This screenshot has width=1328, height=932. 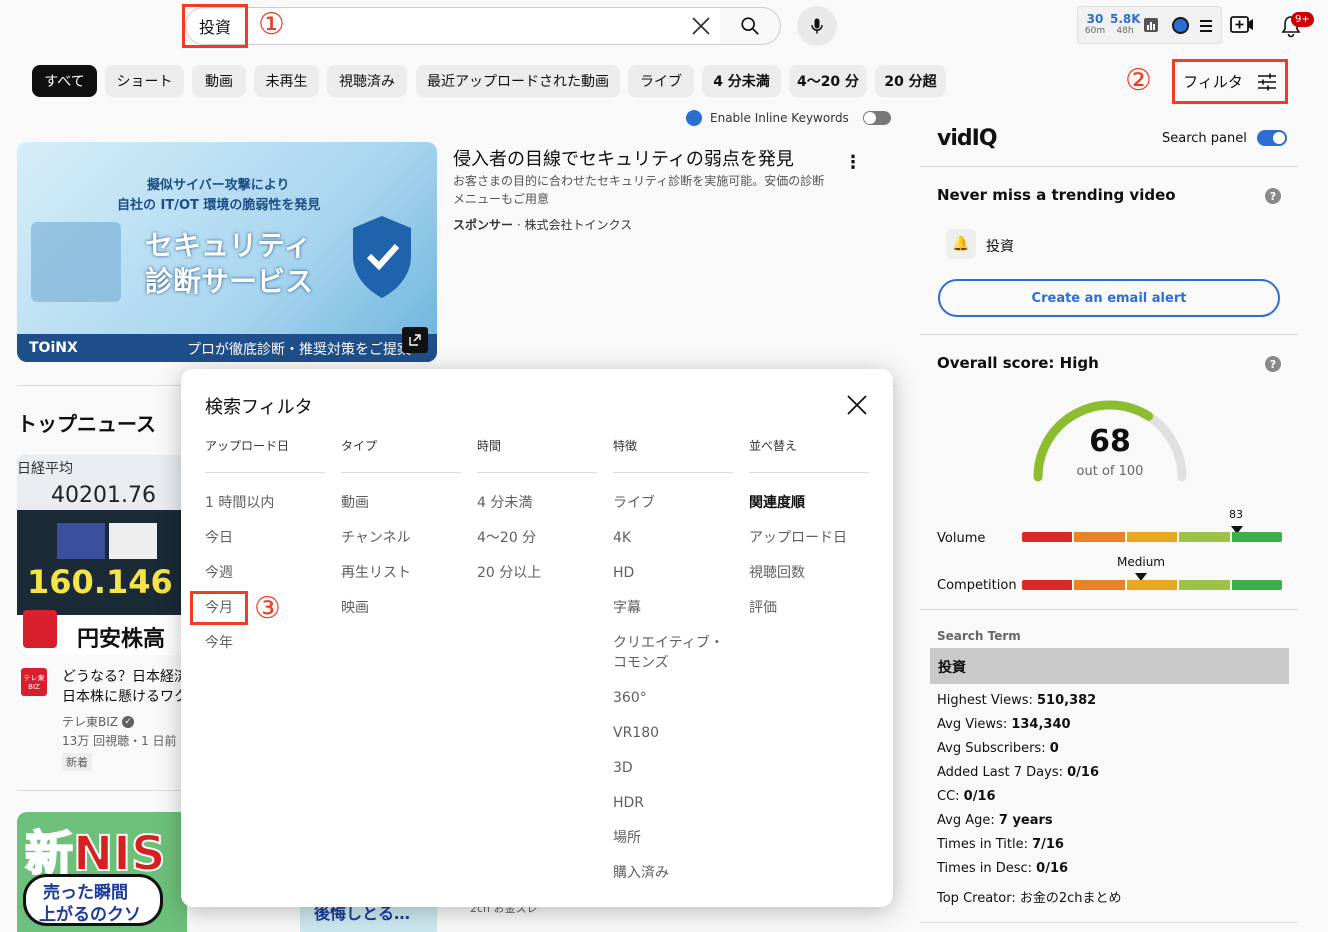 I want to click on news-thumb-num1: 40201.76, so click(x=103, y=495).